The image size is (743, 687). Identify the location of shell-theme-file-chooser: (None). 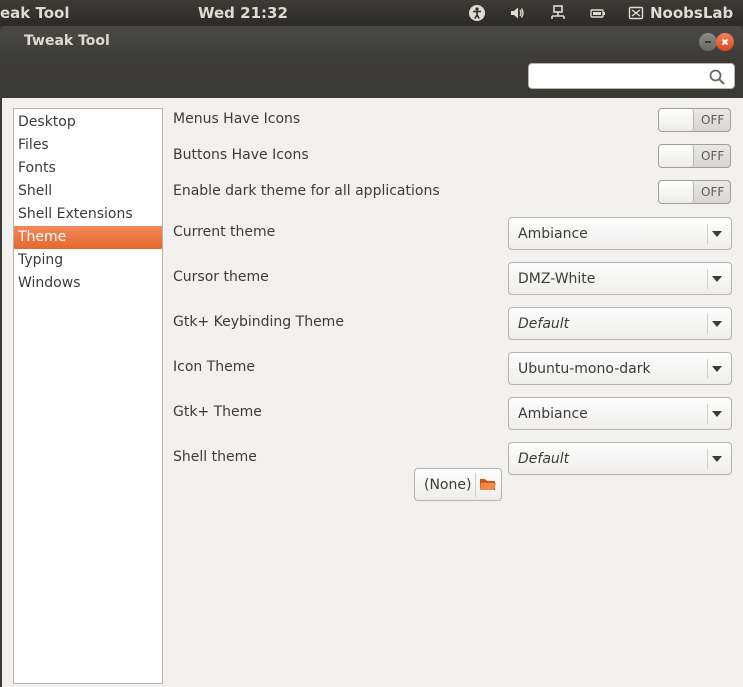
(458, 484).